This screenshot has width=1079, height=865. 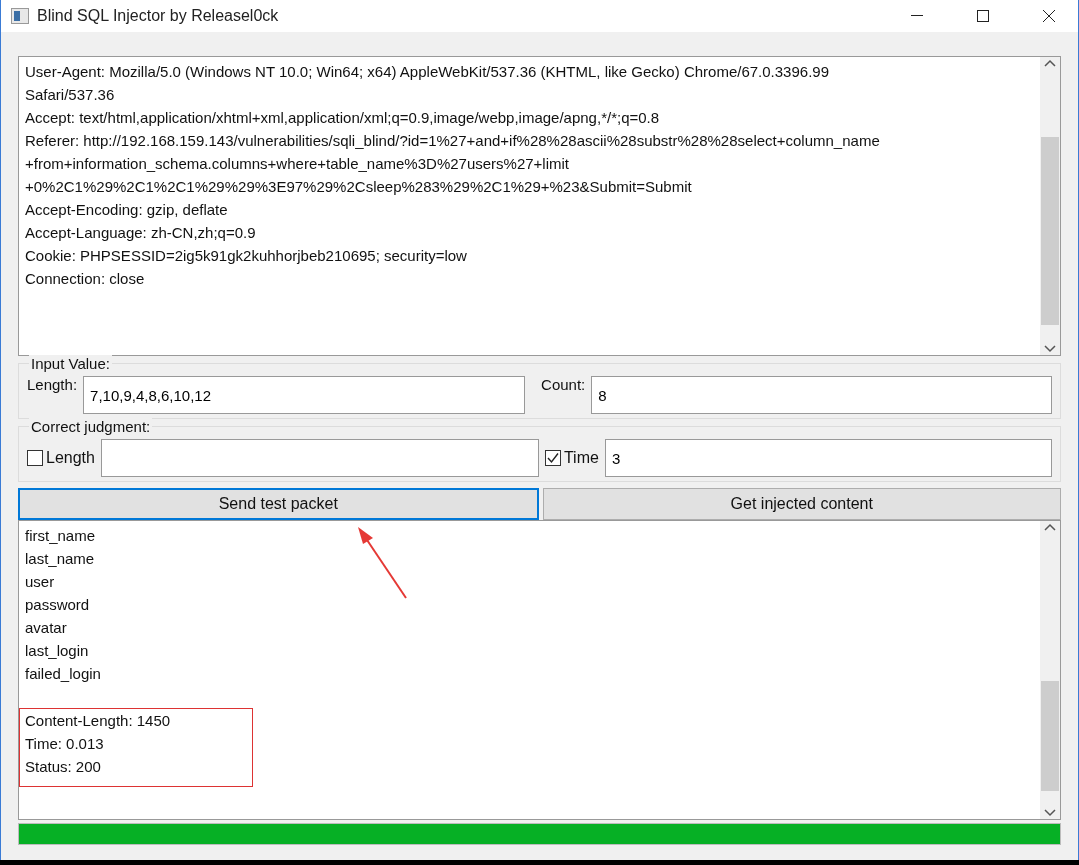 I want to click on count-input: 8, so click(x=821, y=395).